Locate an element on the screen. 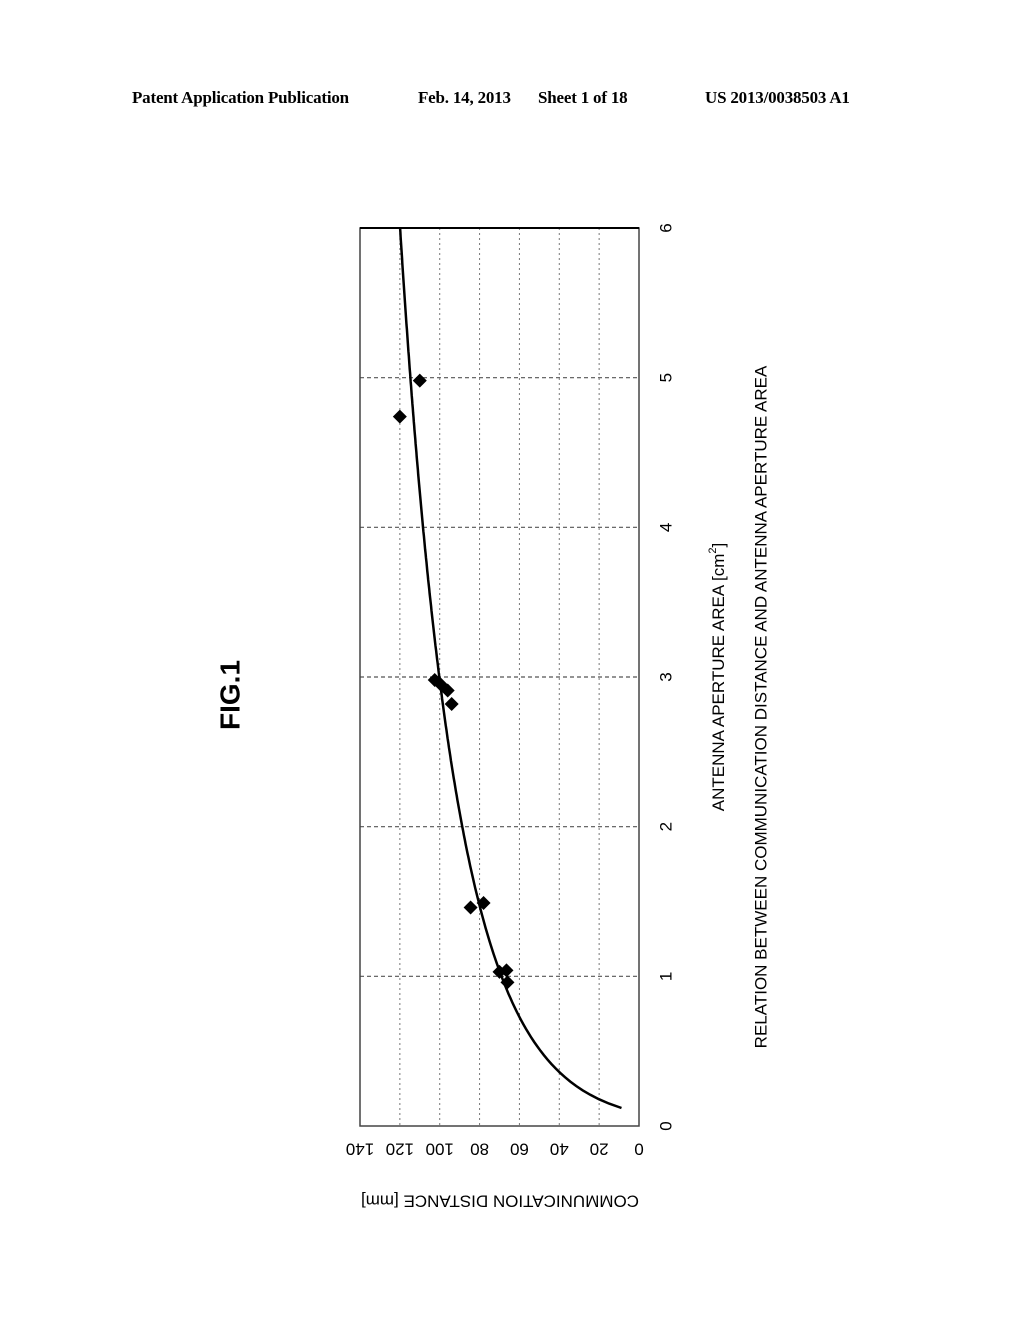 The image size is (1024, 1320). y-tick-label: 120 is located at coordinates (400, 1149).